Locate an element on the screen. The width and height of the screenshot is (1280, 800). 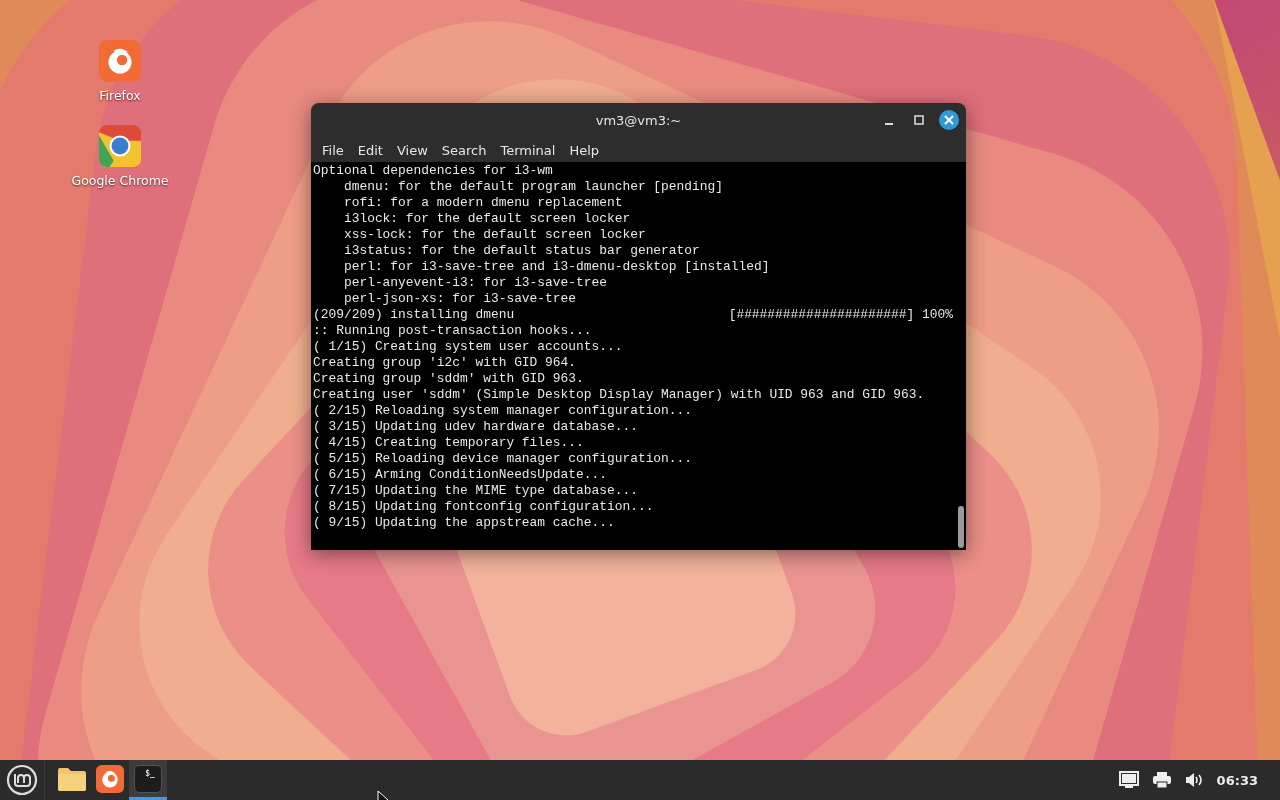
terminal-line: perl-anyevent-i3: for i3-save-tree is located at coordinates (475, 283).